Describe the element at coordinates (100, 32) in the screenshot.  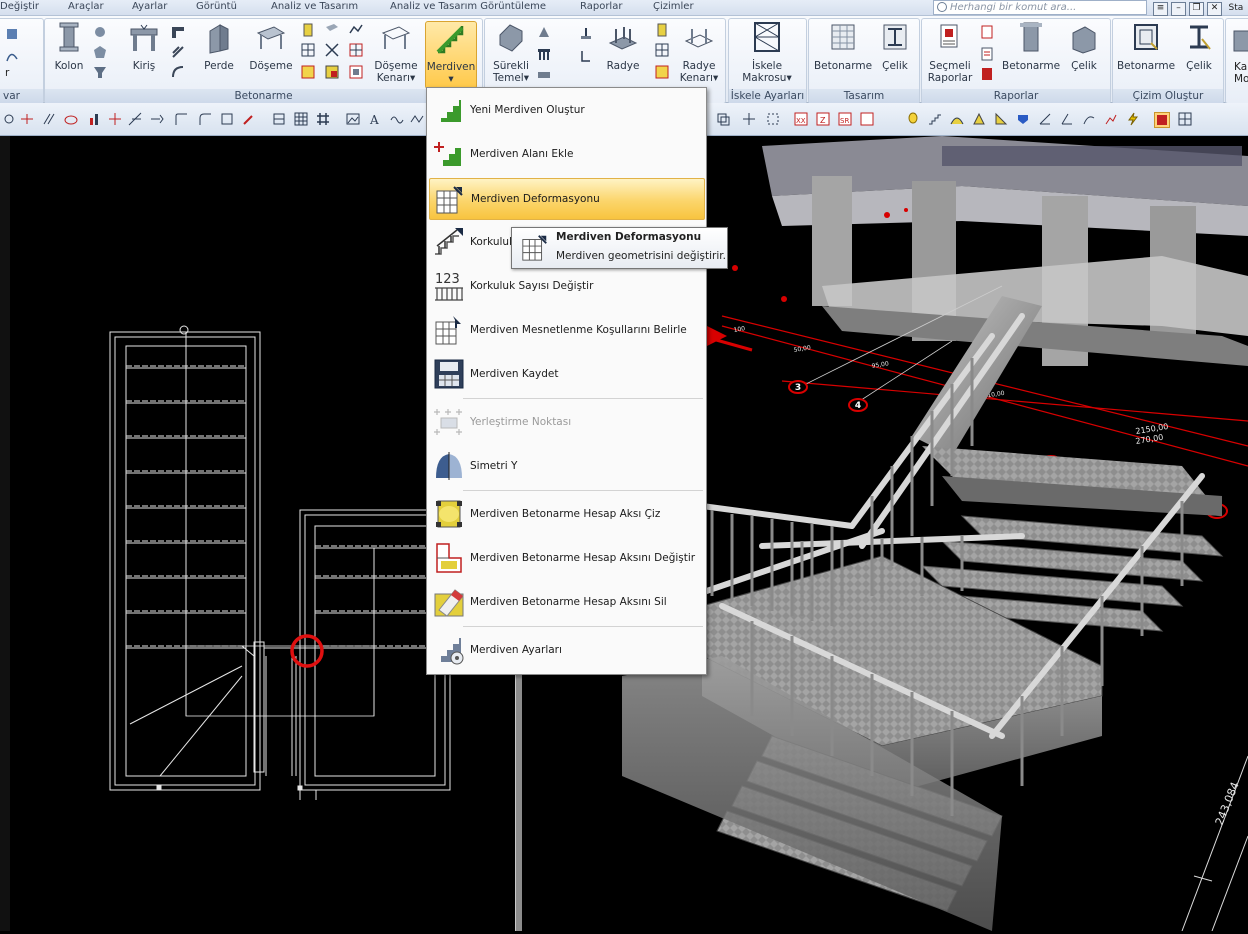
I see `circle-column-icon` at that location.